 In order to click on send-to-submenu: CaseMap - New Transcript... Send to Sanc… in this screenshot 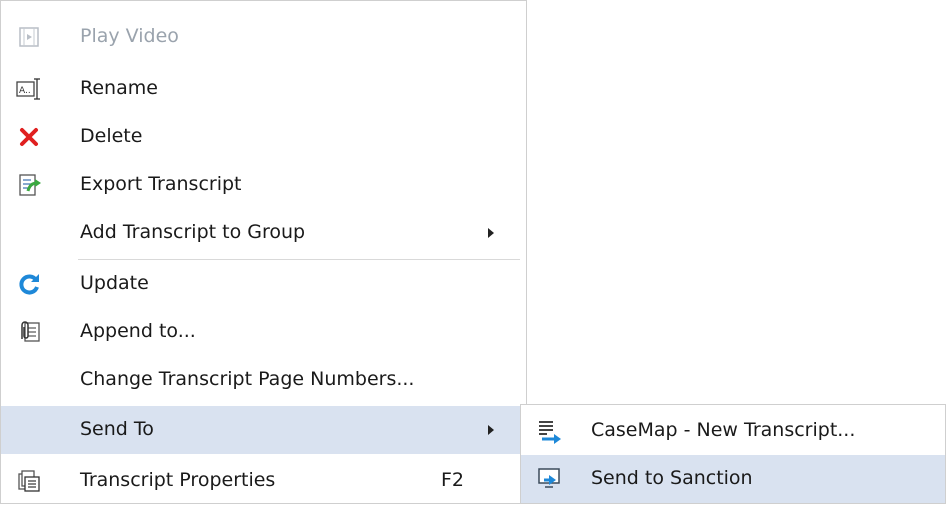, I will do `click(733, 454)`.